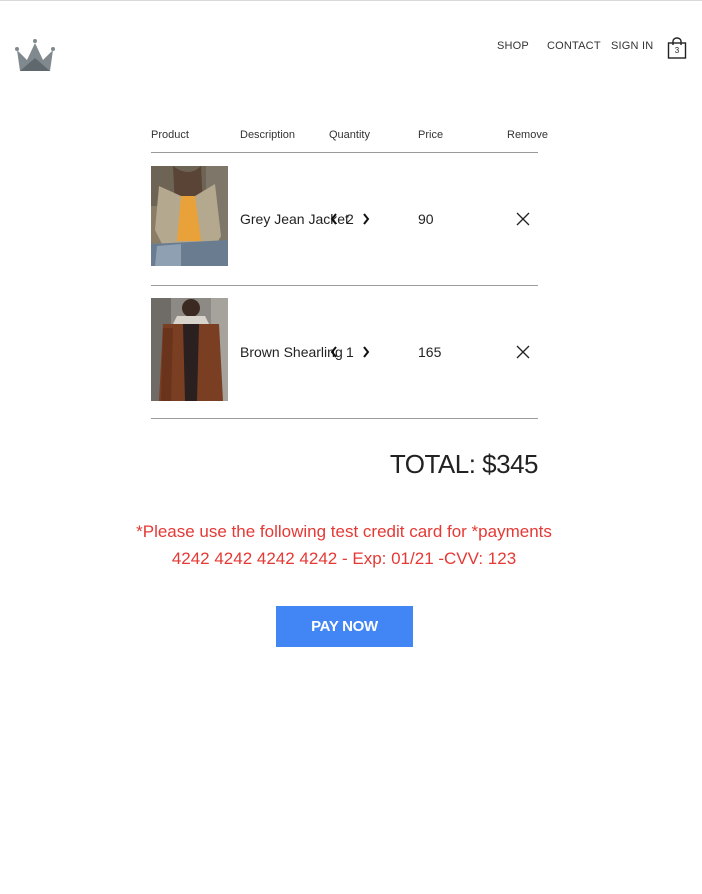  What do you see at coordinates (35, 55) in the screenshot?
I see `crown-logo-icon` at bounding box center [35, 55].